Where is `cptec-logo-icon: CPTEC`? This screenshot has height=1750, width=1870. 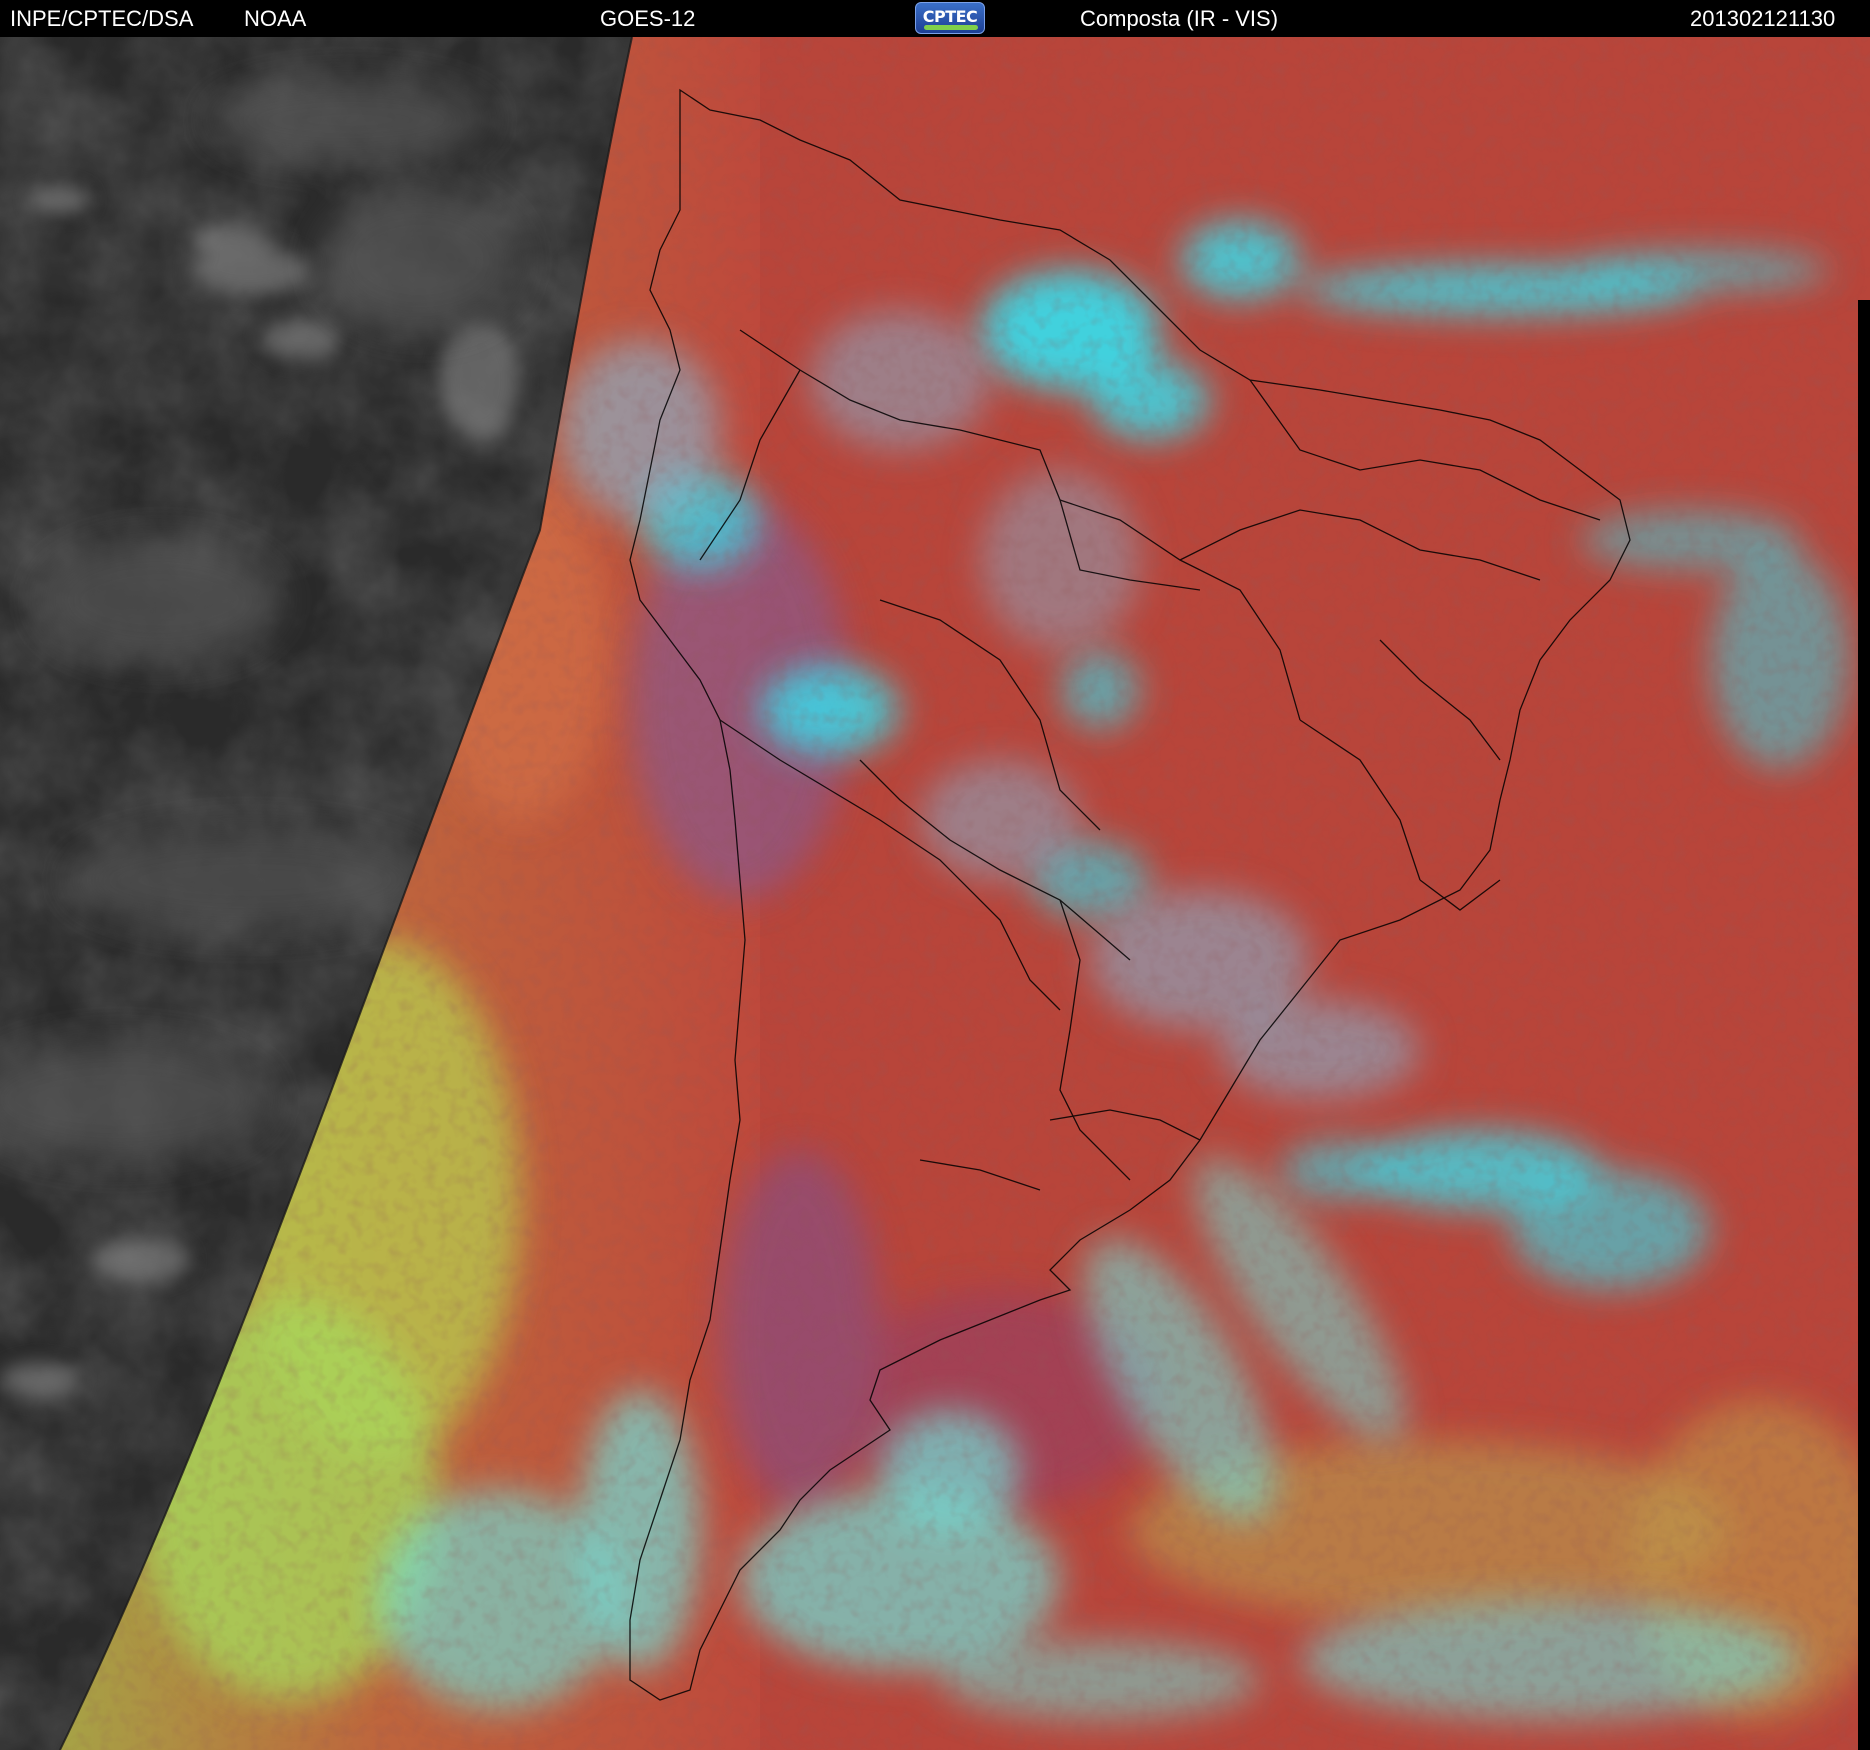 cptec-logo-icon: CPTEC is located at coordinates (950, 18).